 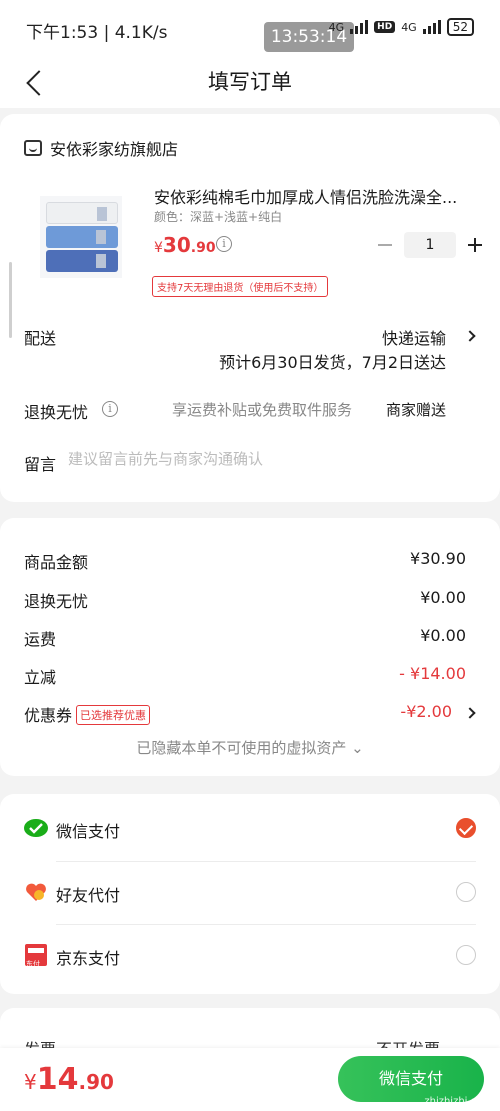 What do you see at coordinates (245, 560) in the screenshot?
I see `summary-goods-row: 商品金额 ¥30.90` at bounding box center [245, 560].